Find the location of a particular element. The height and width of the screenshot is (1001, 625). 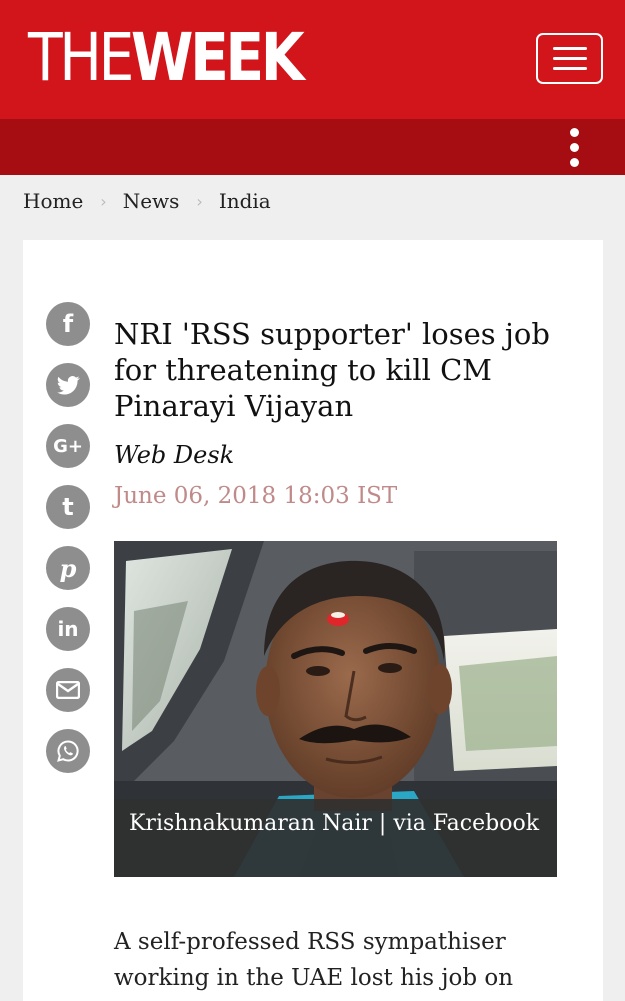

breadcrumb-home: Home is located at coordinates (53, 201).